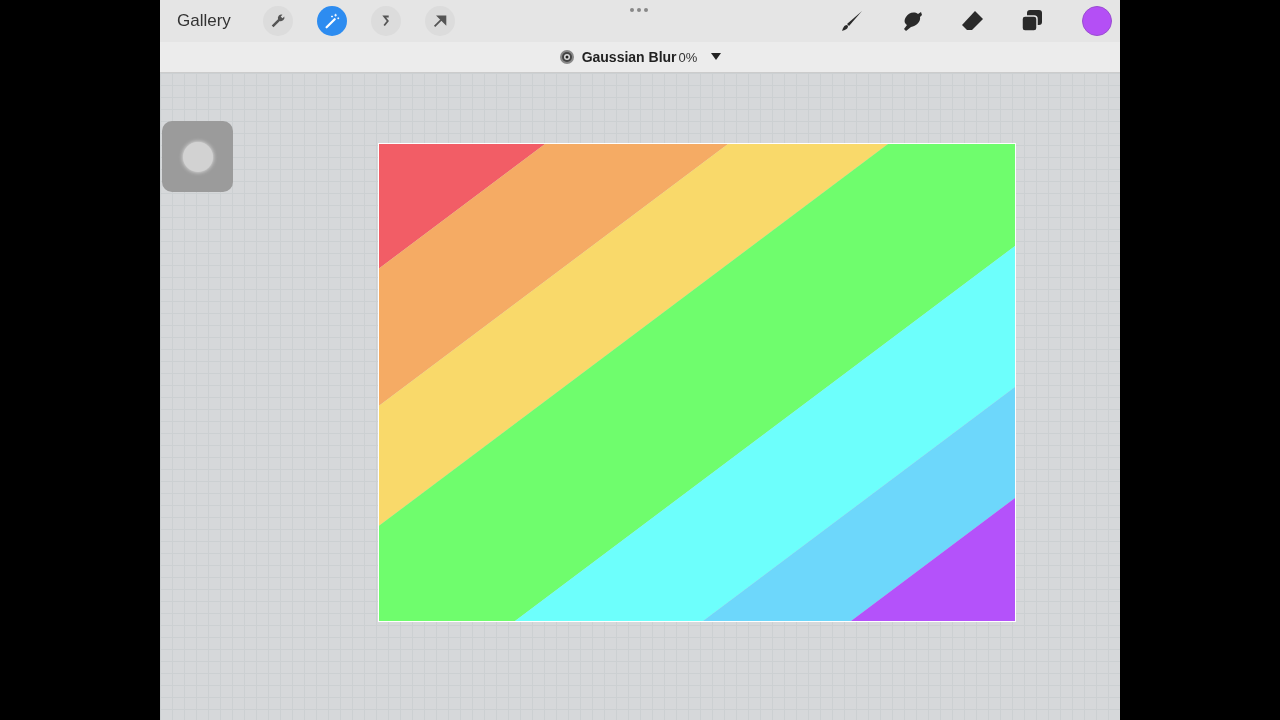 The image size is (1280, 720). I want to click on transform-tool-button, so click(439, 21).